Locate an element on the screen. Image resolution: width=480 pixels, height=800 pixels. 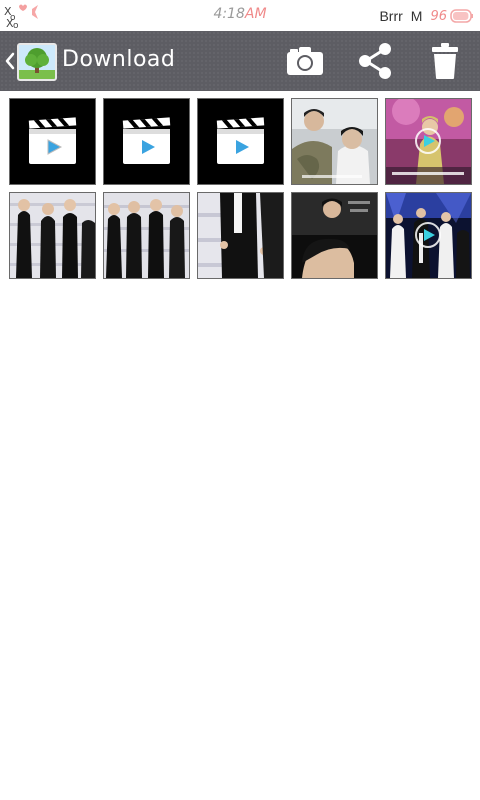
delete-button is located at coordinates (445, 61).